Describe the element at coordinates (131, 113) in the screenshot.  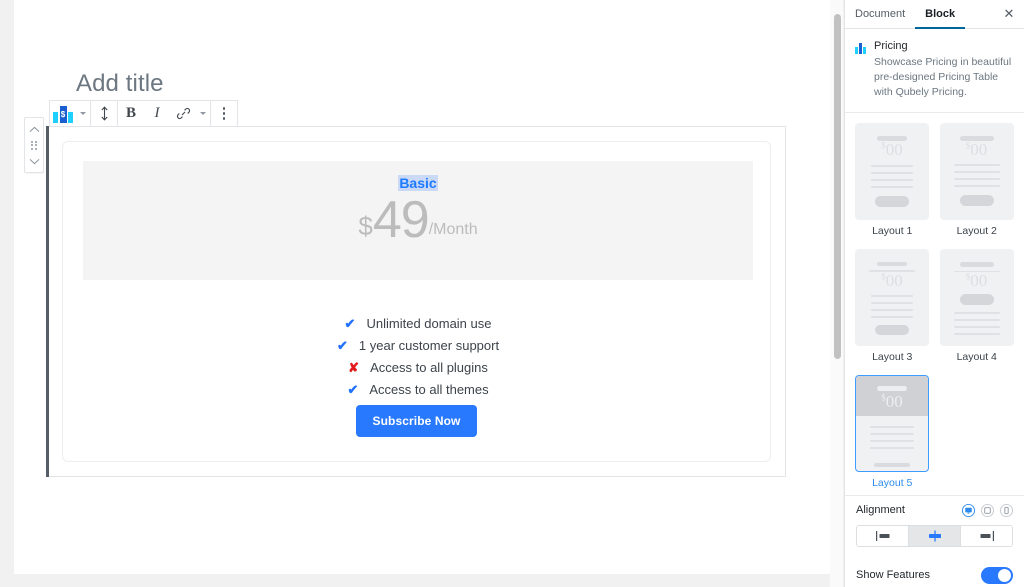
I see `bold-button: B` at that location.